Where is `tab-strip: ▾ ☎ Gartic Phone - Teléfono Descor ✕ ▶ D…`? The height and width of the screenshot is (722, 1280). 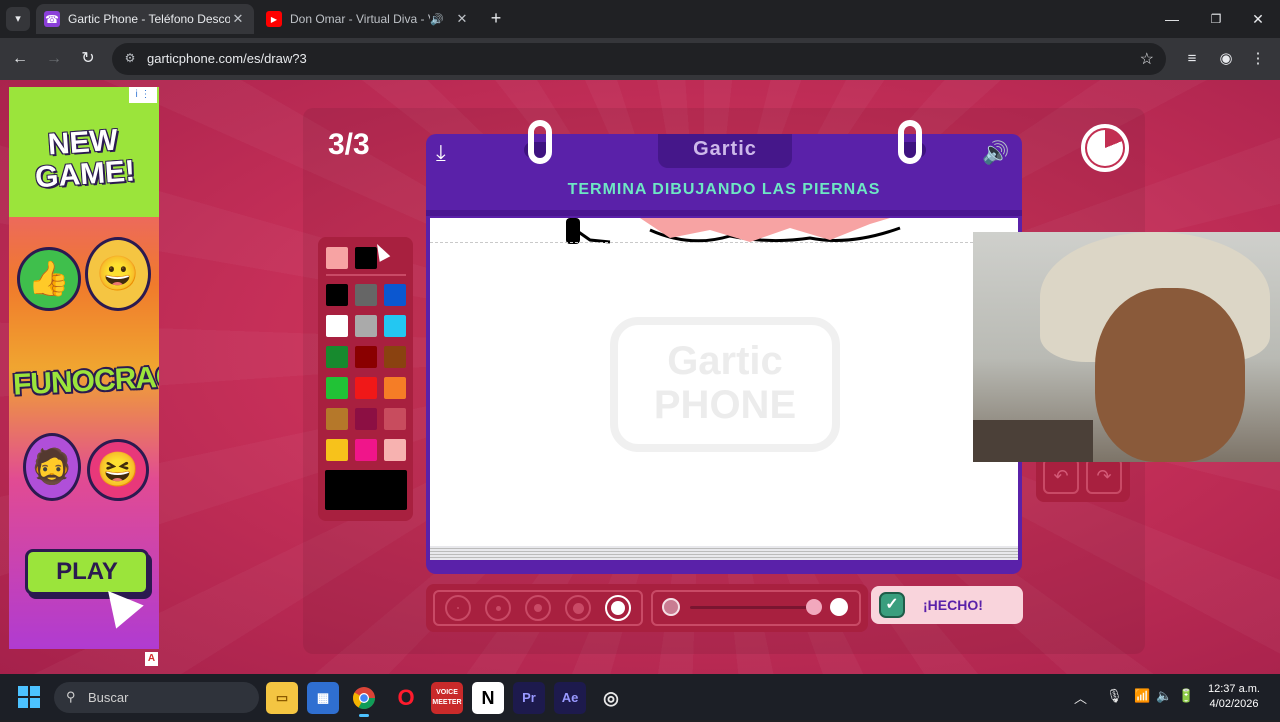 tab-strip: ▾ ☎ Gartic Phone - Teléfono Descor ✕ ▶ D… is located at coordinates (640, 19).